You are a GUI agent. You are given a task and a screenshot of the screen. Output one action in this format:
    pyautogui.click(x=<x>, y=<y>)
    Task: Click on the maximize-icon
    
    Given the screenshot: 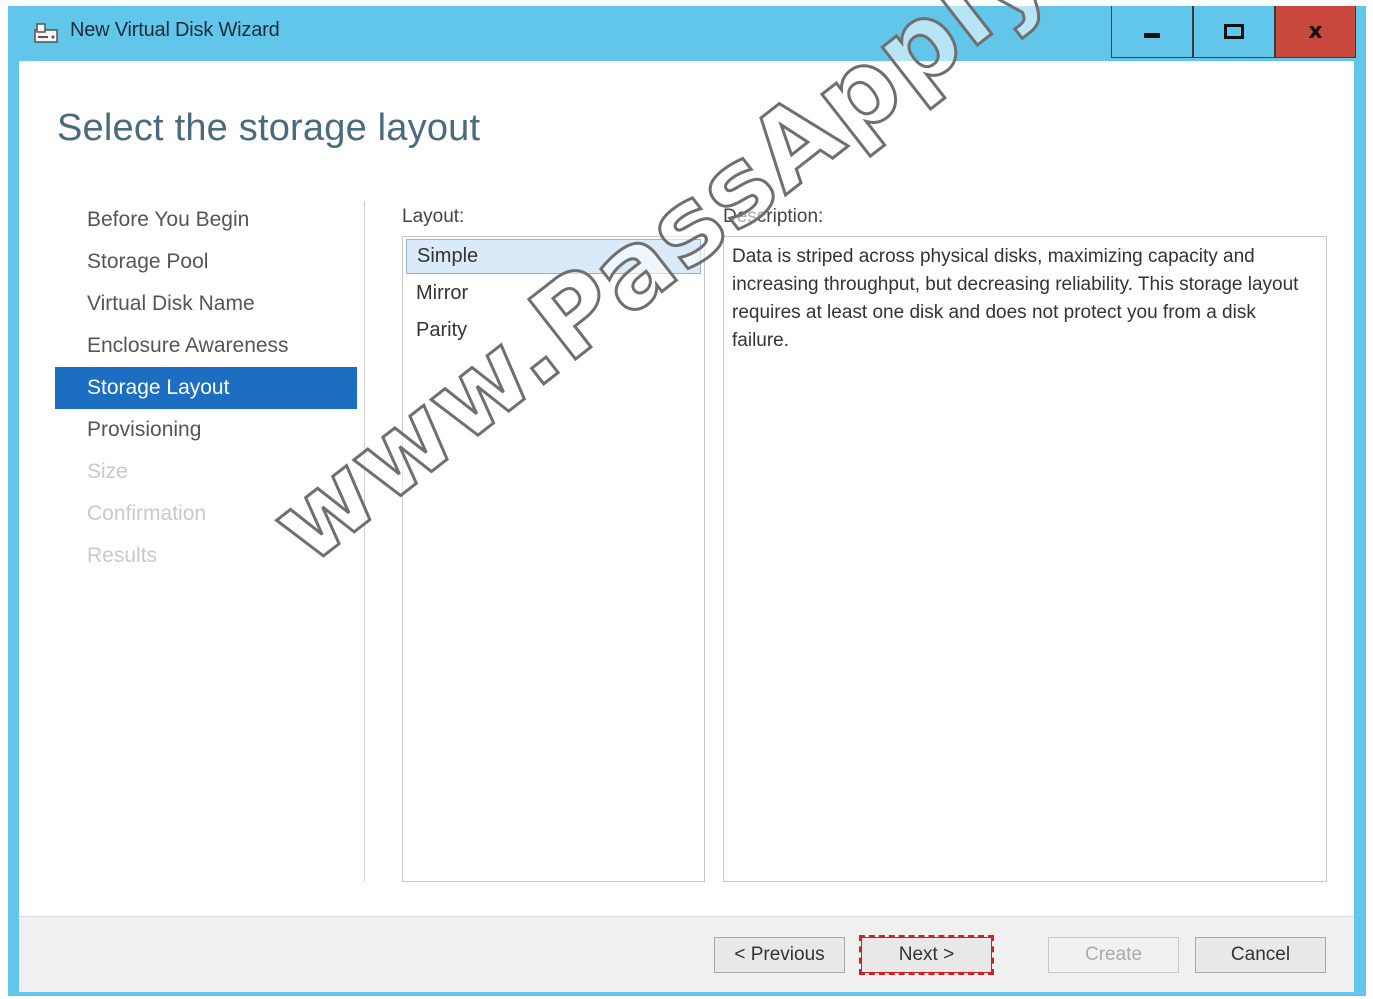 What is the action you would take?
    pyautogui.click(x=1234, y=31)
    